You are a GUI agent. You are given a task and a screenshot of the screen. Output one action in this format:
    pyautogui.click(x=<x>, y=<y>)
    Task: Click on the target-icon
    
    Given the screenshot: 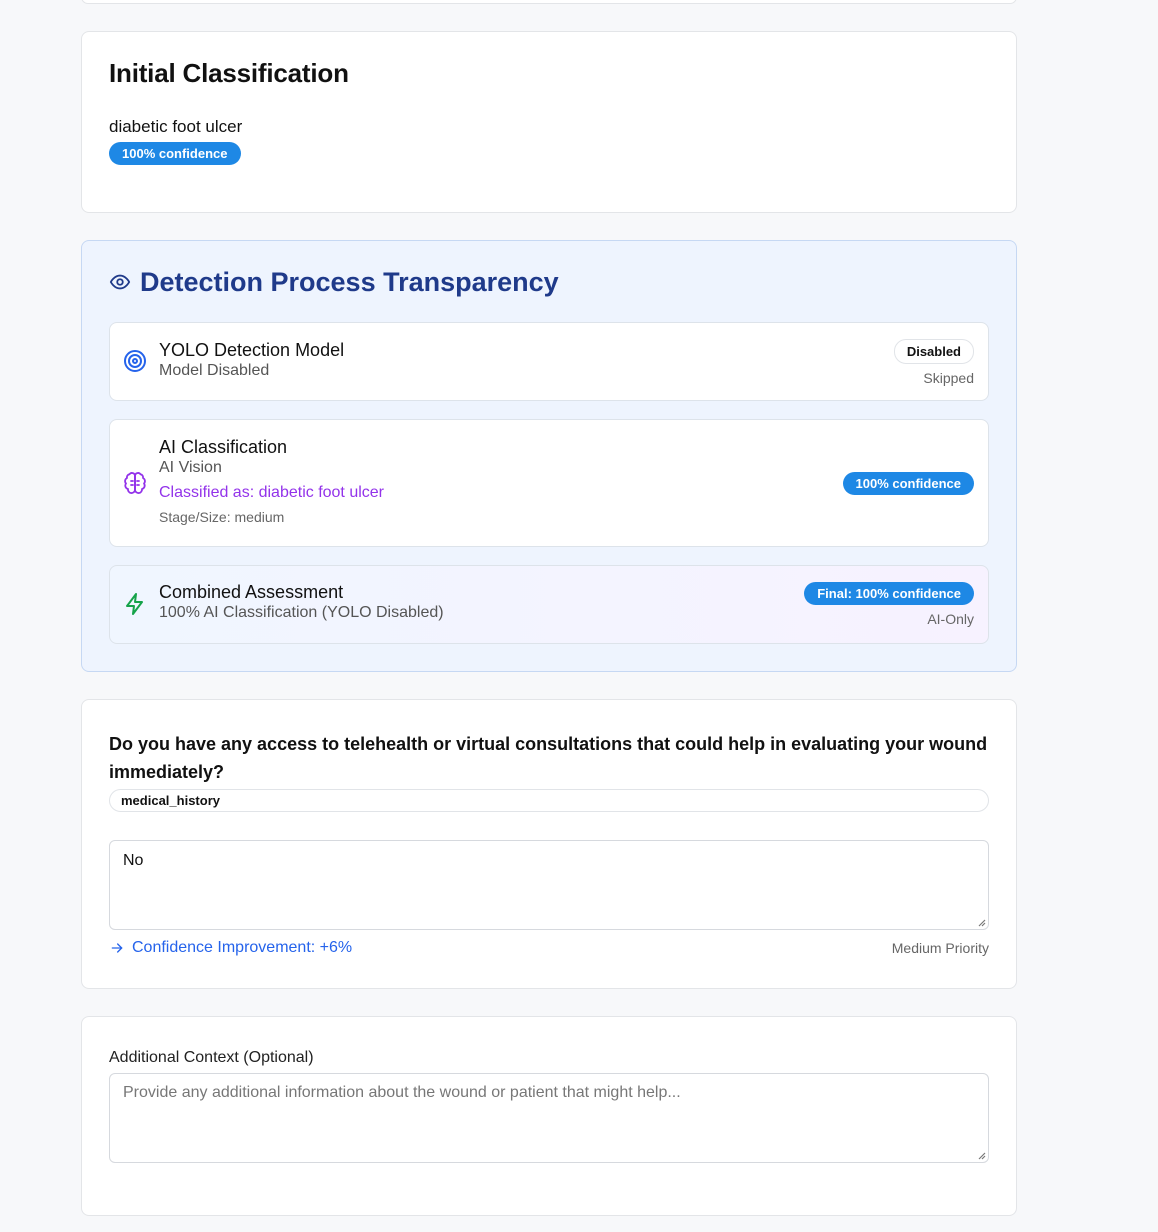 What is the action you would take?
    pyautogui.click(x=135, y=363)
    